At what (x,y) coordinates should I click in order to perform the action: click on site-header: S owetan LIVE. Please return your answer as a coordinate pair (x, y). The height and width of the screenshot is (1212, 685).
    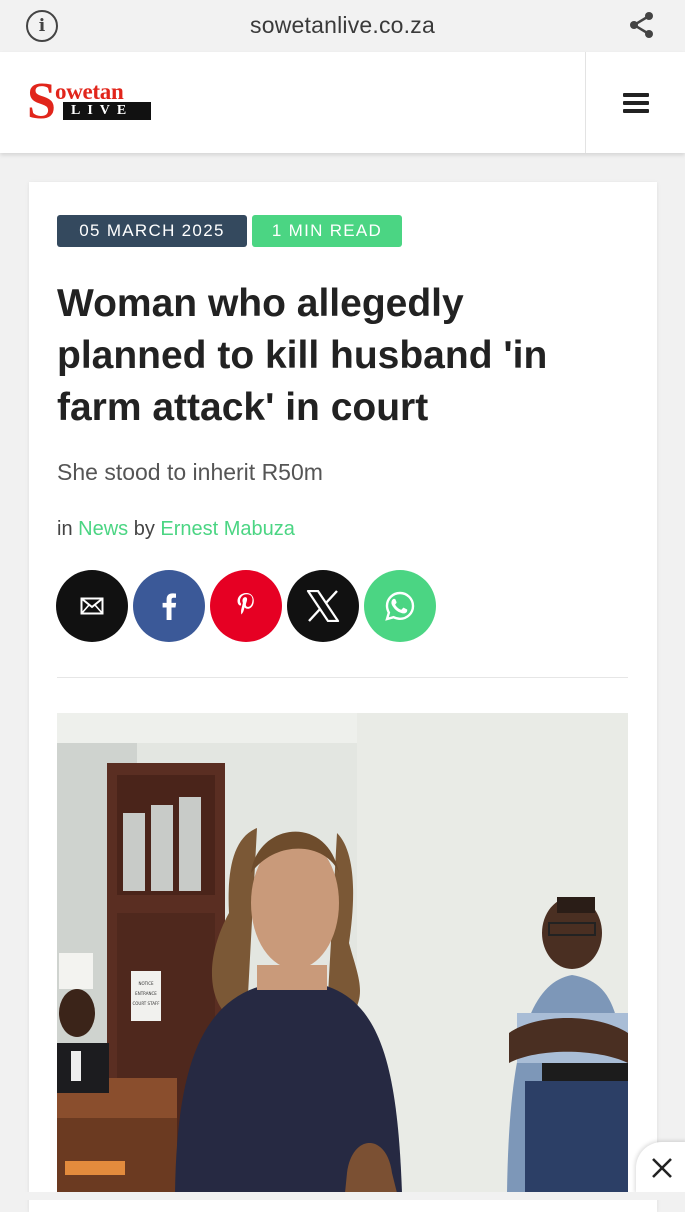
    Looking at the image, I should click on (342, 102).